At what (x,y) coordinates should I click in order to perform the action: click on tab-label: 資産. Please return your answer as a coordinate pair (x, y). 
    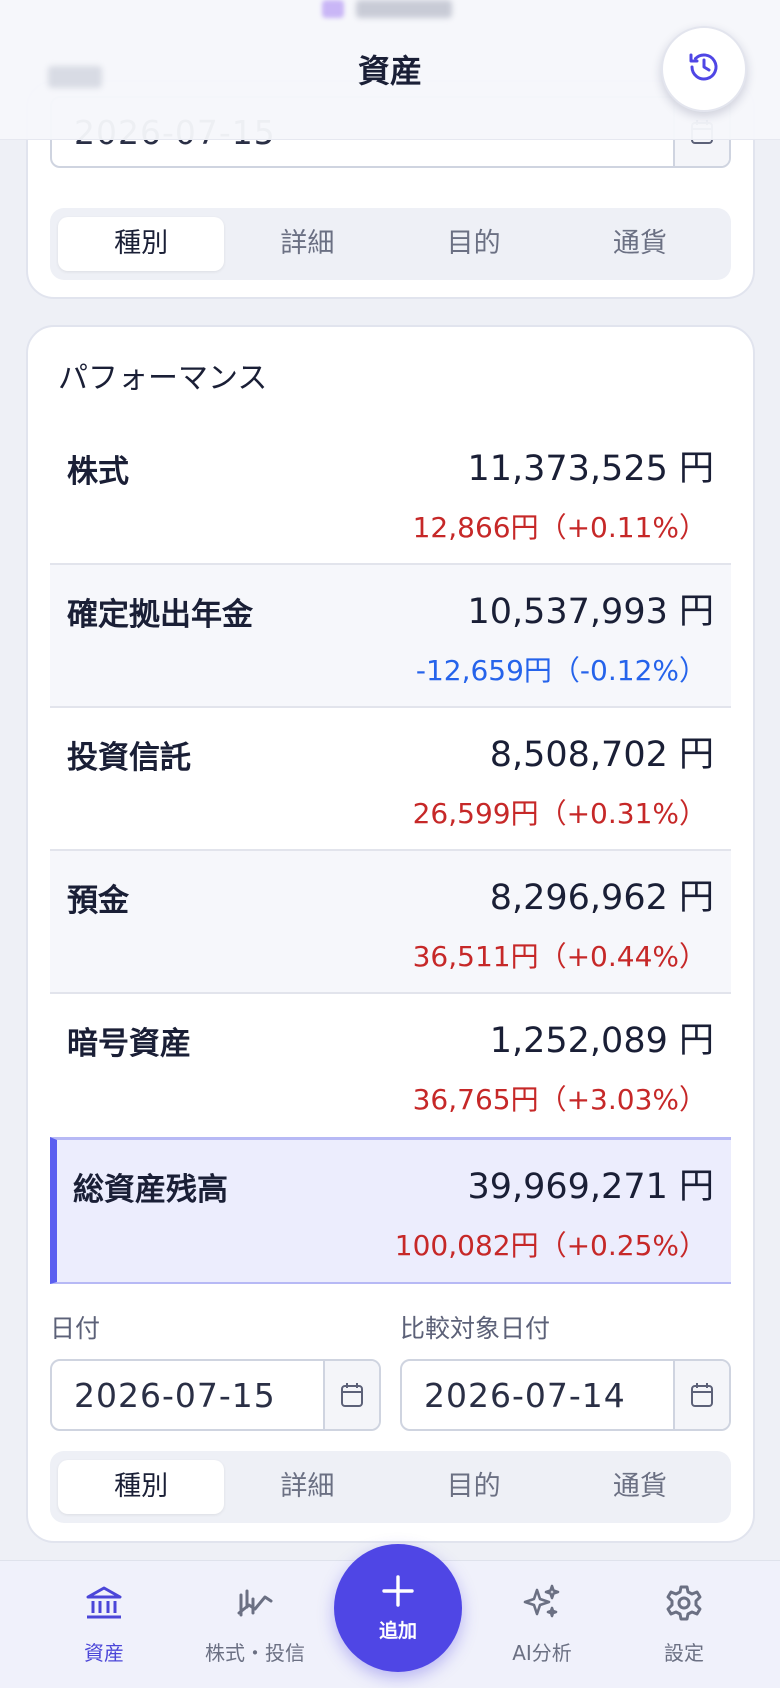
    Looking at the image, I should click on (104, 1653).